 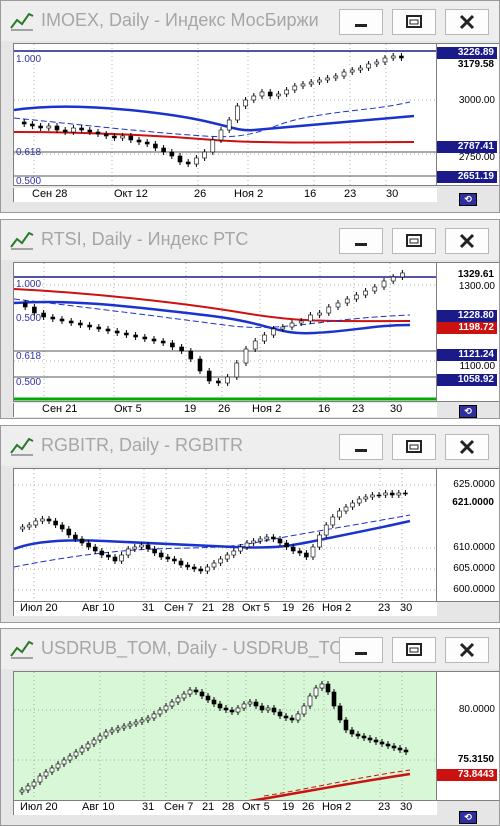 I want to click on price-chart-area: 1.000 0.500 0.618 0.500, so click(x=225, y=332).